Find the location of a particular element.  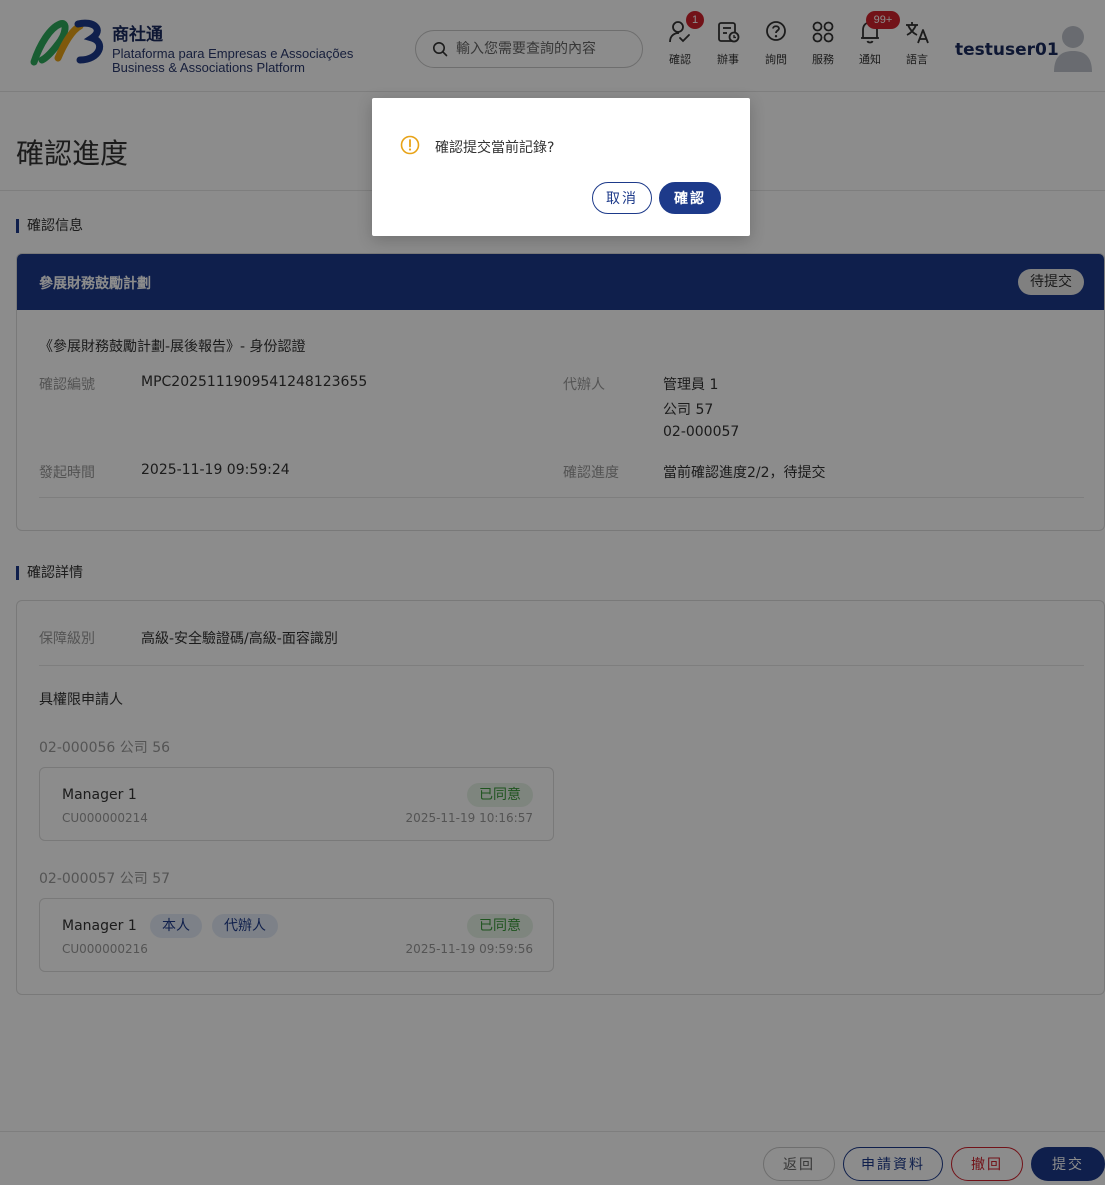

confirm-button: 確認 is located at coordinates (690, 198).